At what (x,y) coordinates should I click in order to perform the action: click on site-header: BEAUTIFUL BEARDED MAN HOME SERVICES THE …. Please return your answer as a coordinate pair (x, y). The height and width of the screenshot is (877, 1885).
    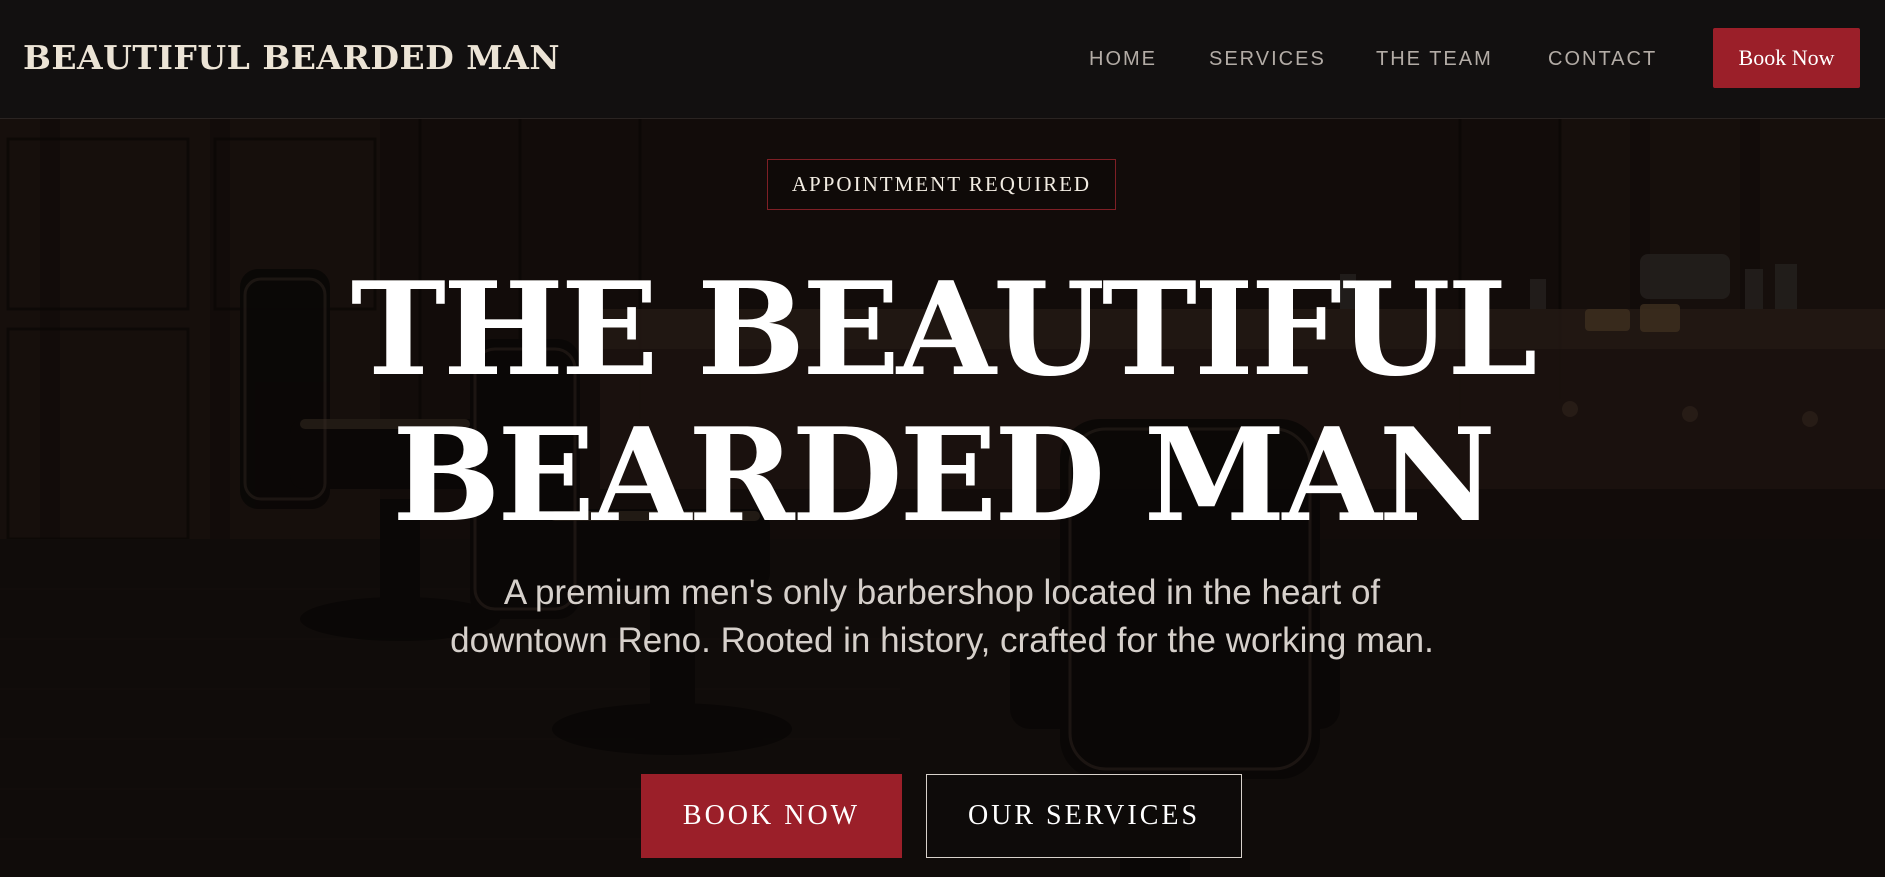
    Looking at the image, I should click on (942, 59).